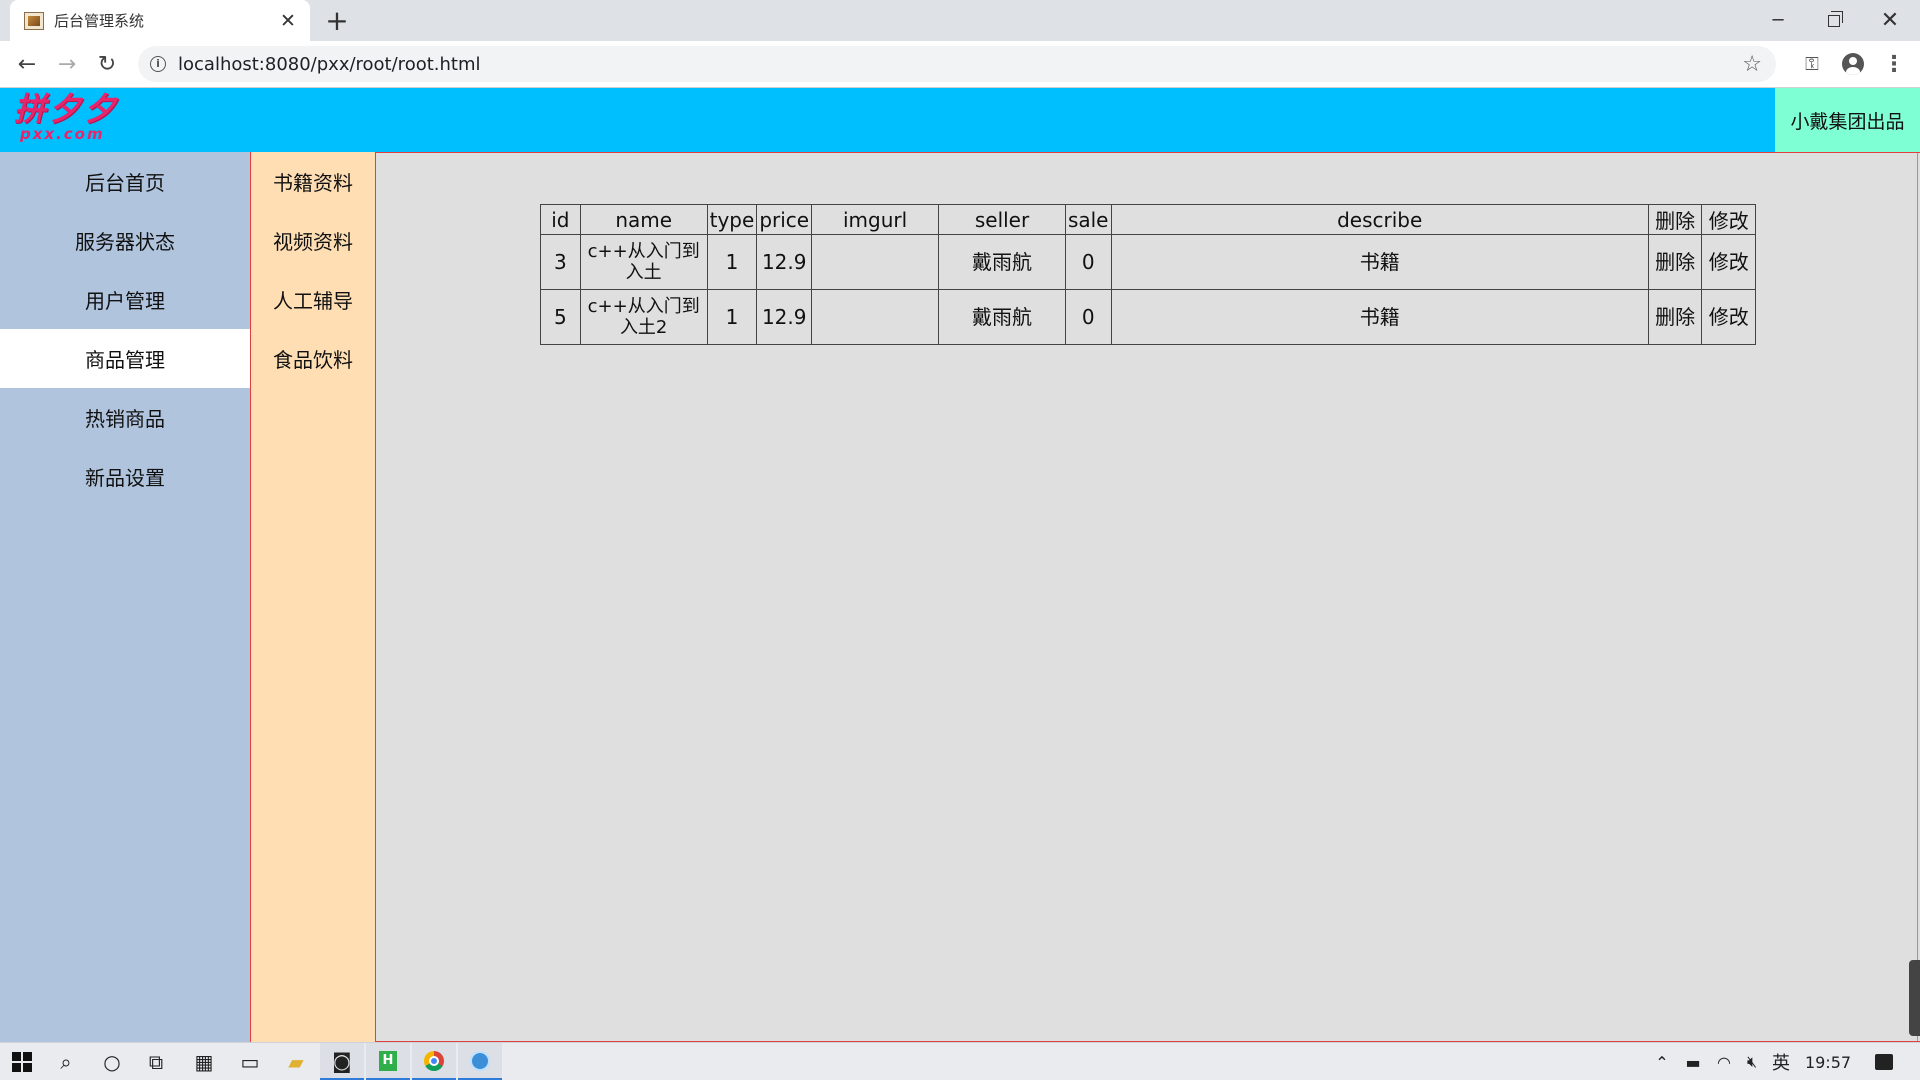 This screenshot has height=1080, width=1920. What do you see at coordinates (337, 21) in the screenshot?
I see `new-tab-button: +` at bounding box center [337, 21].